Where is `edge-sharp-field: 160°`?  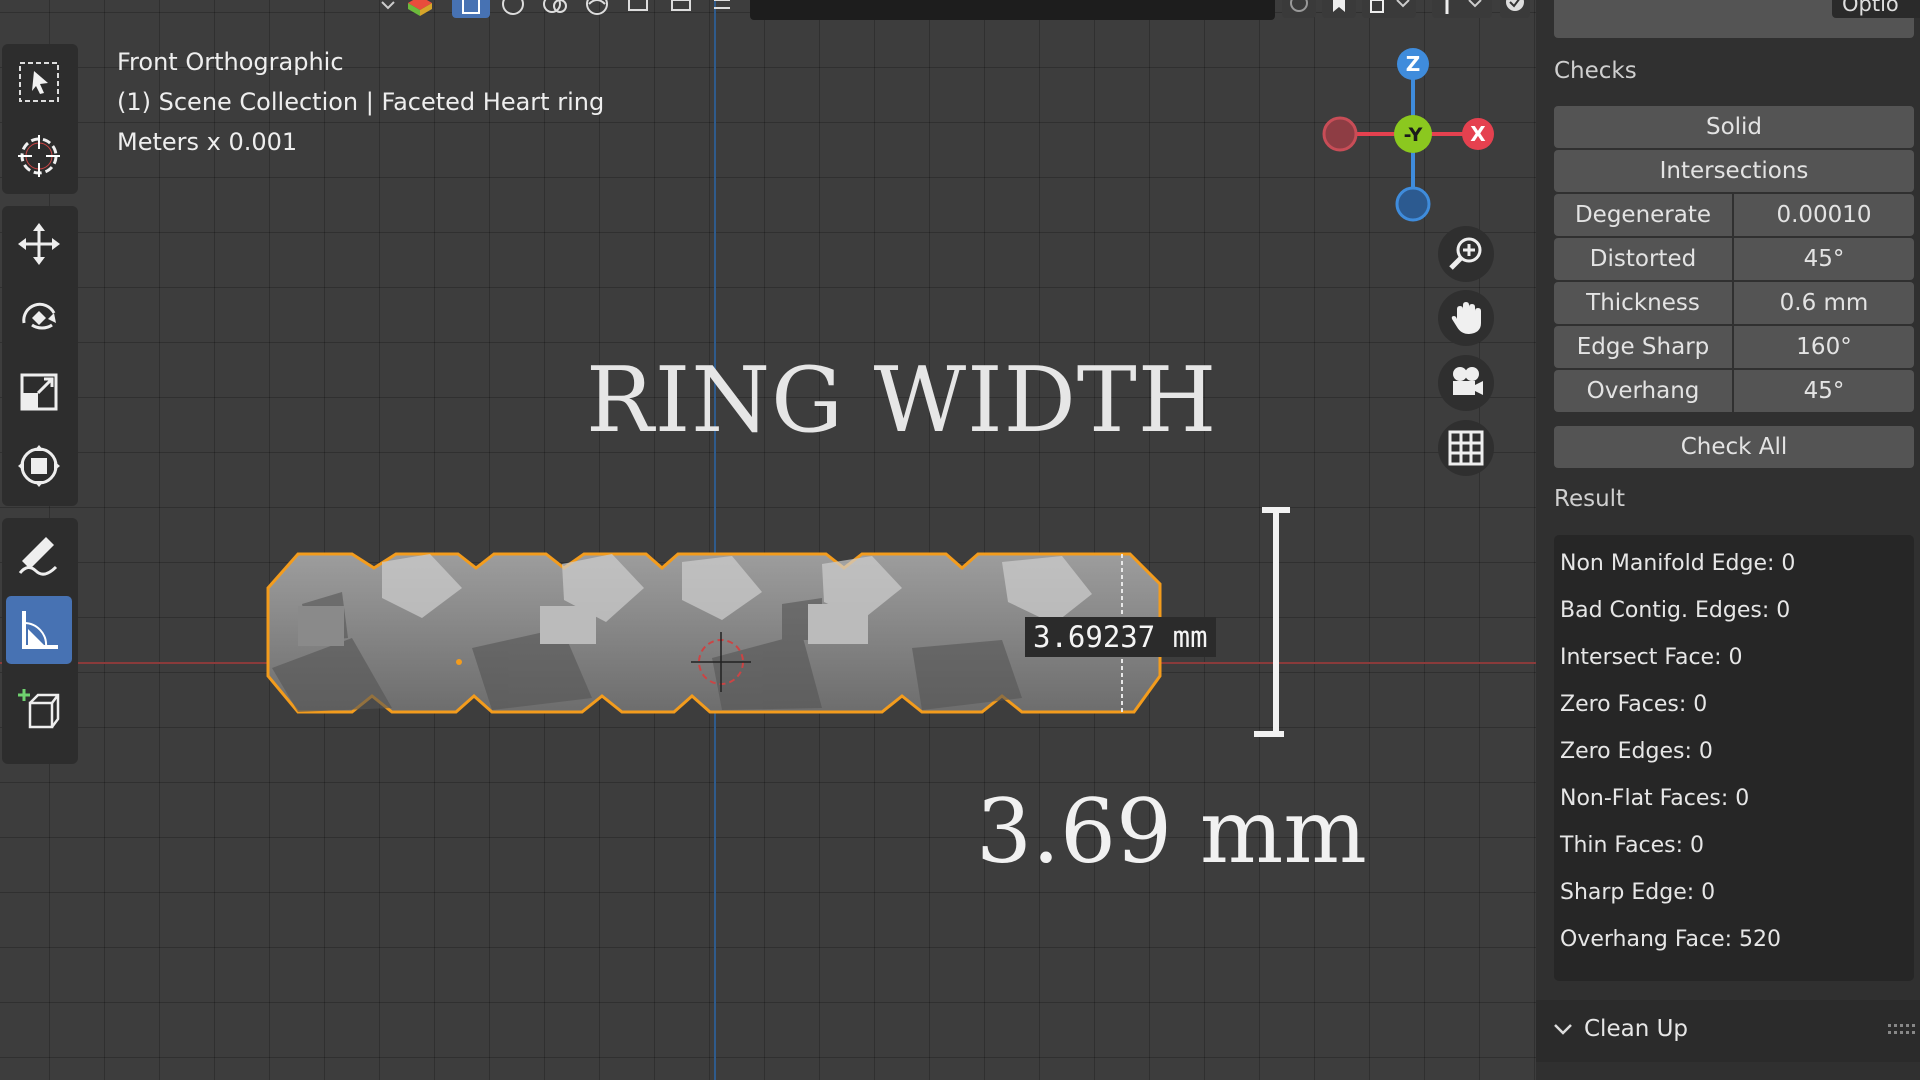 edge-sharp-field: 160° is located at coordinates (1824, 347).